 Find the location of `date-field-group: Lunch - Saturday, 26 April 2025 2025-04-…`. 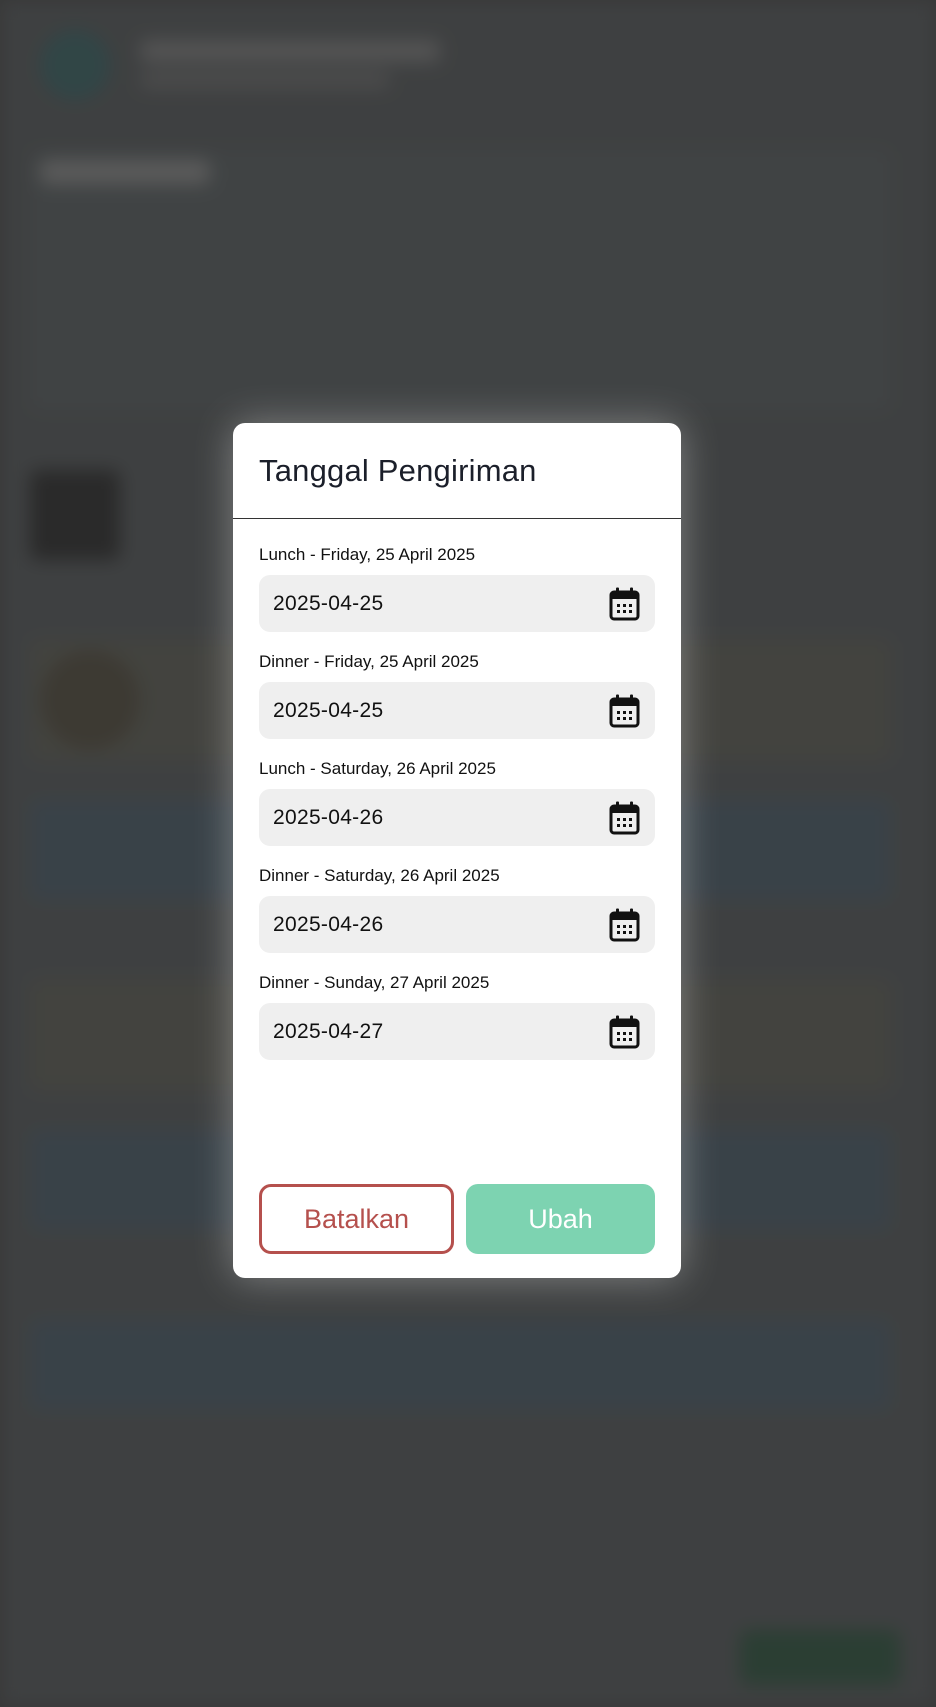

date-field-group: Lunch - Saturday, 26 April 2025 2025-04-… is located at coordinates (457, 802).